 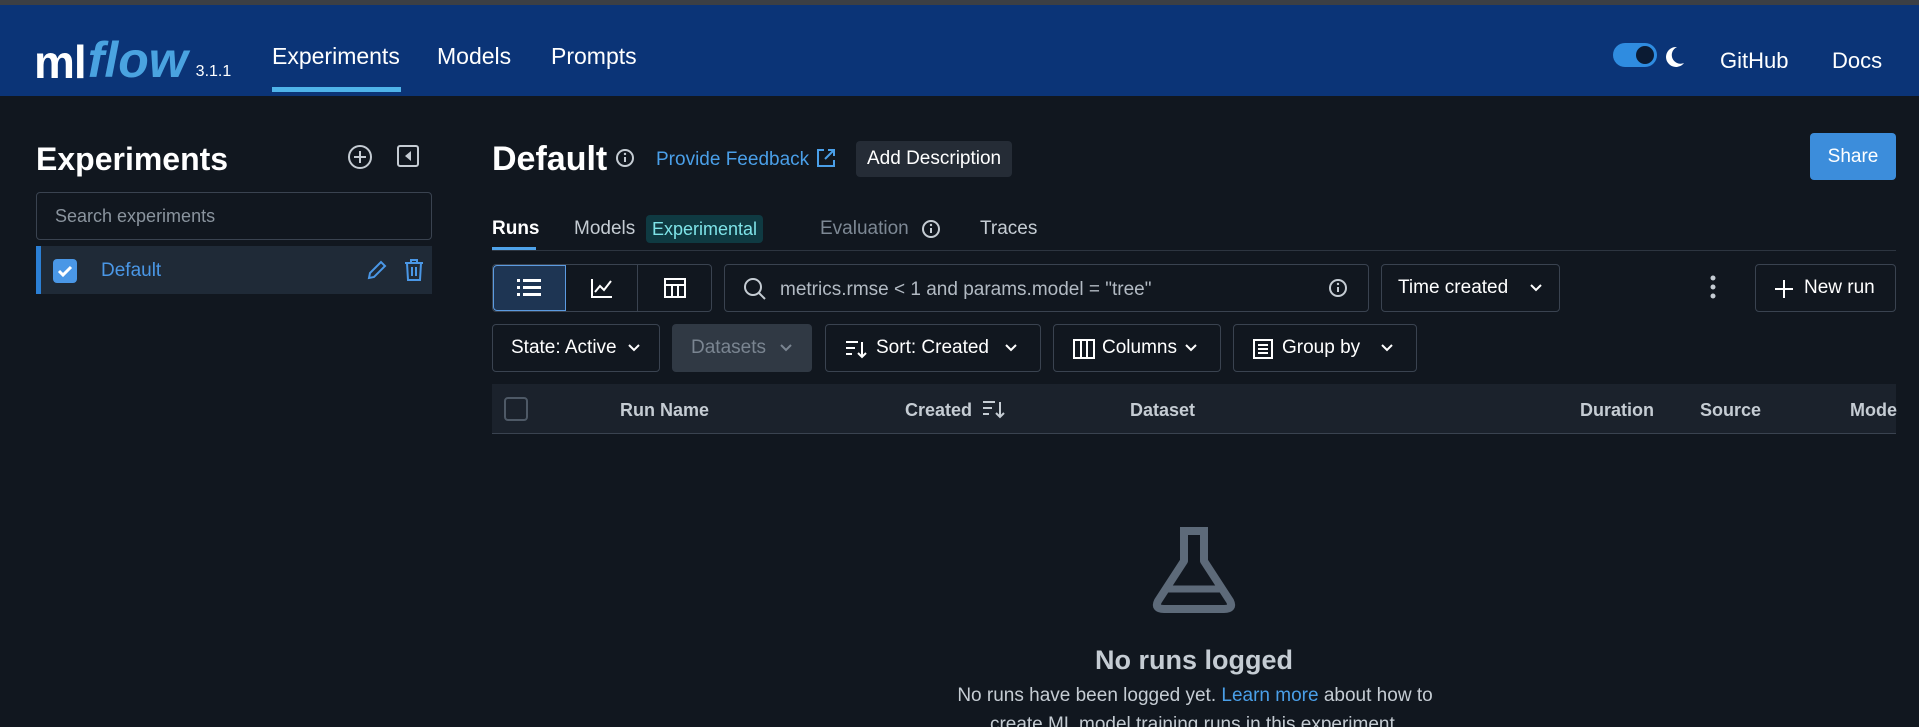 I want to click on experiment-checkbox, so click(x=65, y=271).